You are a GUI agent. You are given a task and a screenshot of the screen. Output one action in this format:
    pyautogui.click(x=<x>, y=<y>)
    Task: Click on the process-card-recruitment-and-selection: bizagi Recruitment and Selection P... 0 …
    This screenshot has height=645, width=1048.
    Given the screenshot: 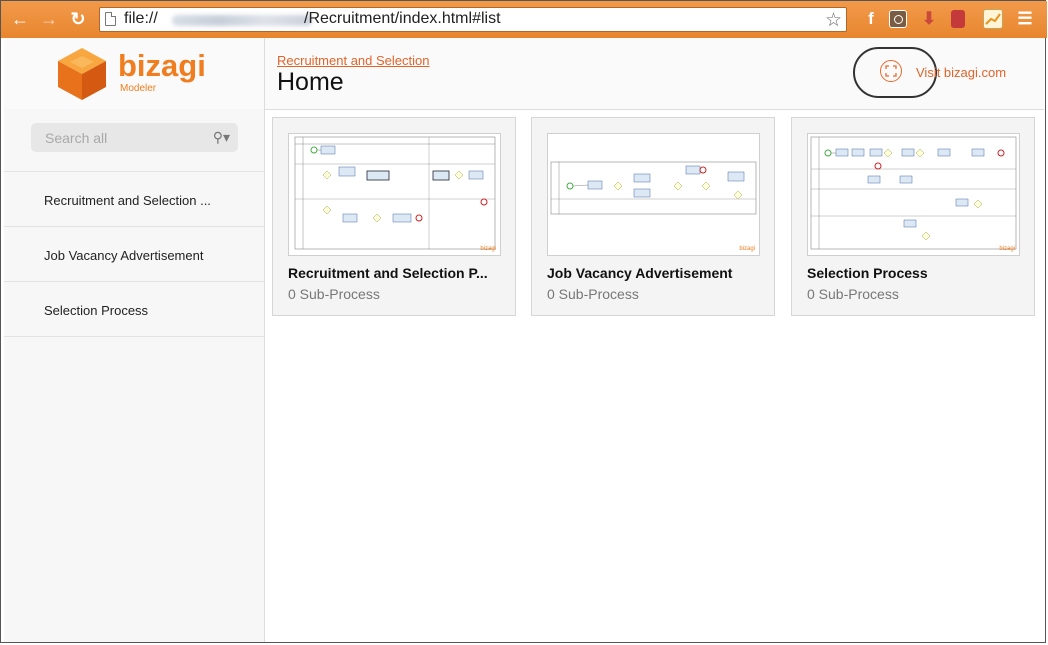 What is the action you would take?
    pyautogui.click(x=394, y=216)
    